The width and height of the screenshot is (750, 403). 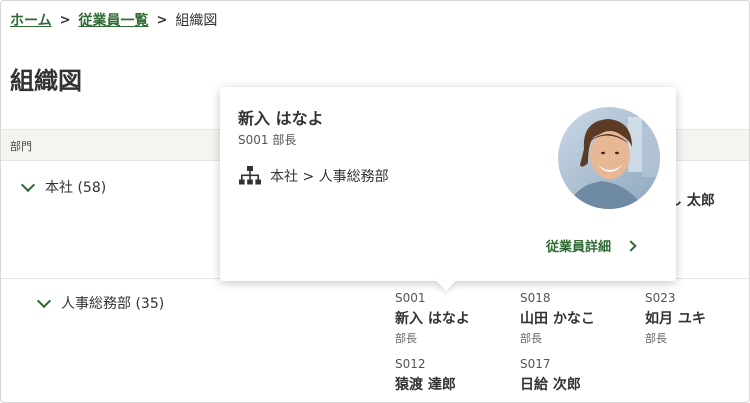 What do you see at coordinates (675, 319) in the screenshot?
I see `employee-name: 如月 ユキ` at bounding box center [675, 319].